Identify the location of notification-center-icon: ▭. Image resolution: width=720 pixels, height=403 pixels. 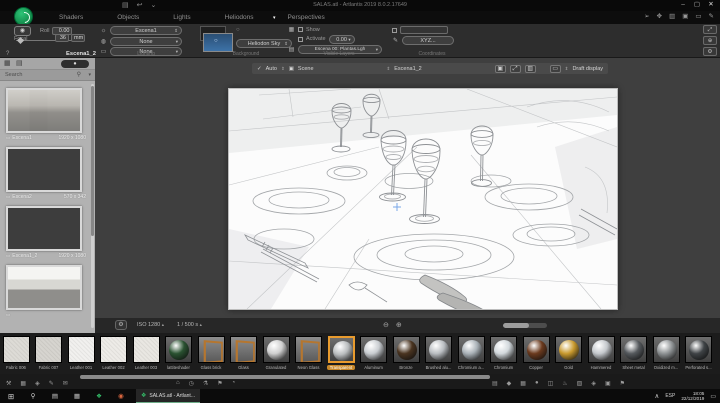
(713, 396).